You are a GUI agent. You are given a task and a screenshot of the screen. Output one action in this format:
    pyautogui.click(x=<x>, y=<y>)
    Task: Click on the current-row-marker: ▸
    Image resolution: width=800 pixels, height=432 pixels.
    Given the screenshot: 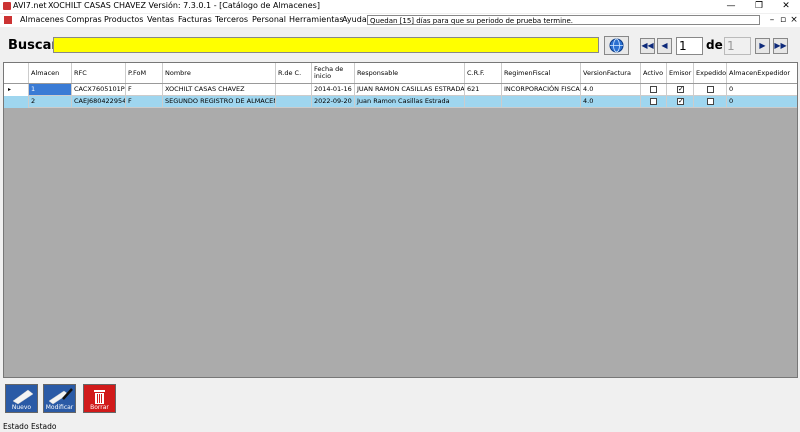 What is the action you would take?
    pyautogui.click(x=16, y=90)
    